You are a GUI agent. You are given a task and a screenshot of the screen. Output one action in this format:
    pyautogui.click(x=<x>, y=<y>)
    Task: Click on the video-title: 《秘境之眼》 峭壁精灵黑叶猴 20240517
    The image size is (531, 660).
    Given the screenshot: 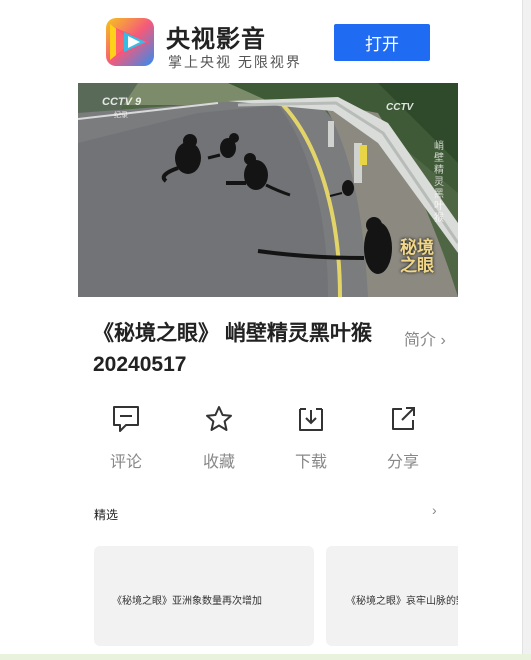 What is the action you would take?
    pyautogui.click(x=232, y=349)
    